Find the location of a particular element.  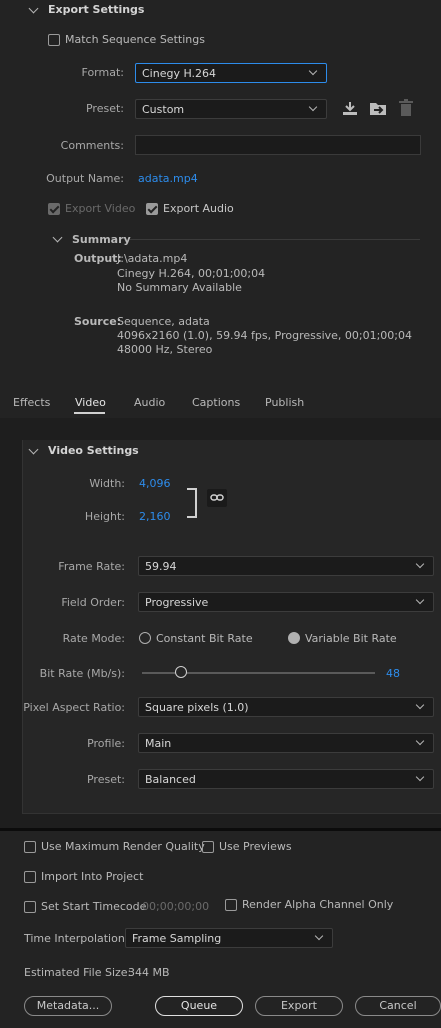

dimension-bracket is located at coordinates (192, 503).